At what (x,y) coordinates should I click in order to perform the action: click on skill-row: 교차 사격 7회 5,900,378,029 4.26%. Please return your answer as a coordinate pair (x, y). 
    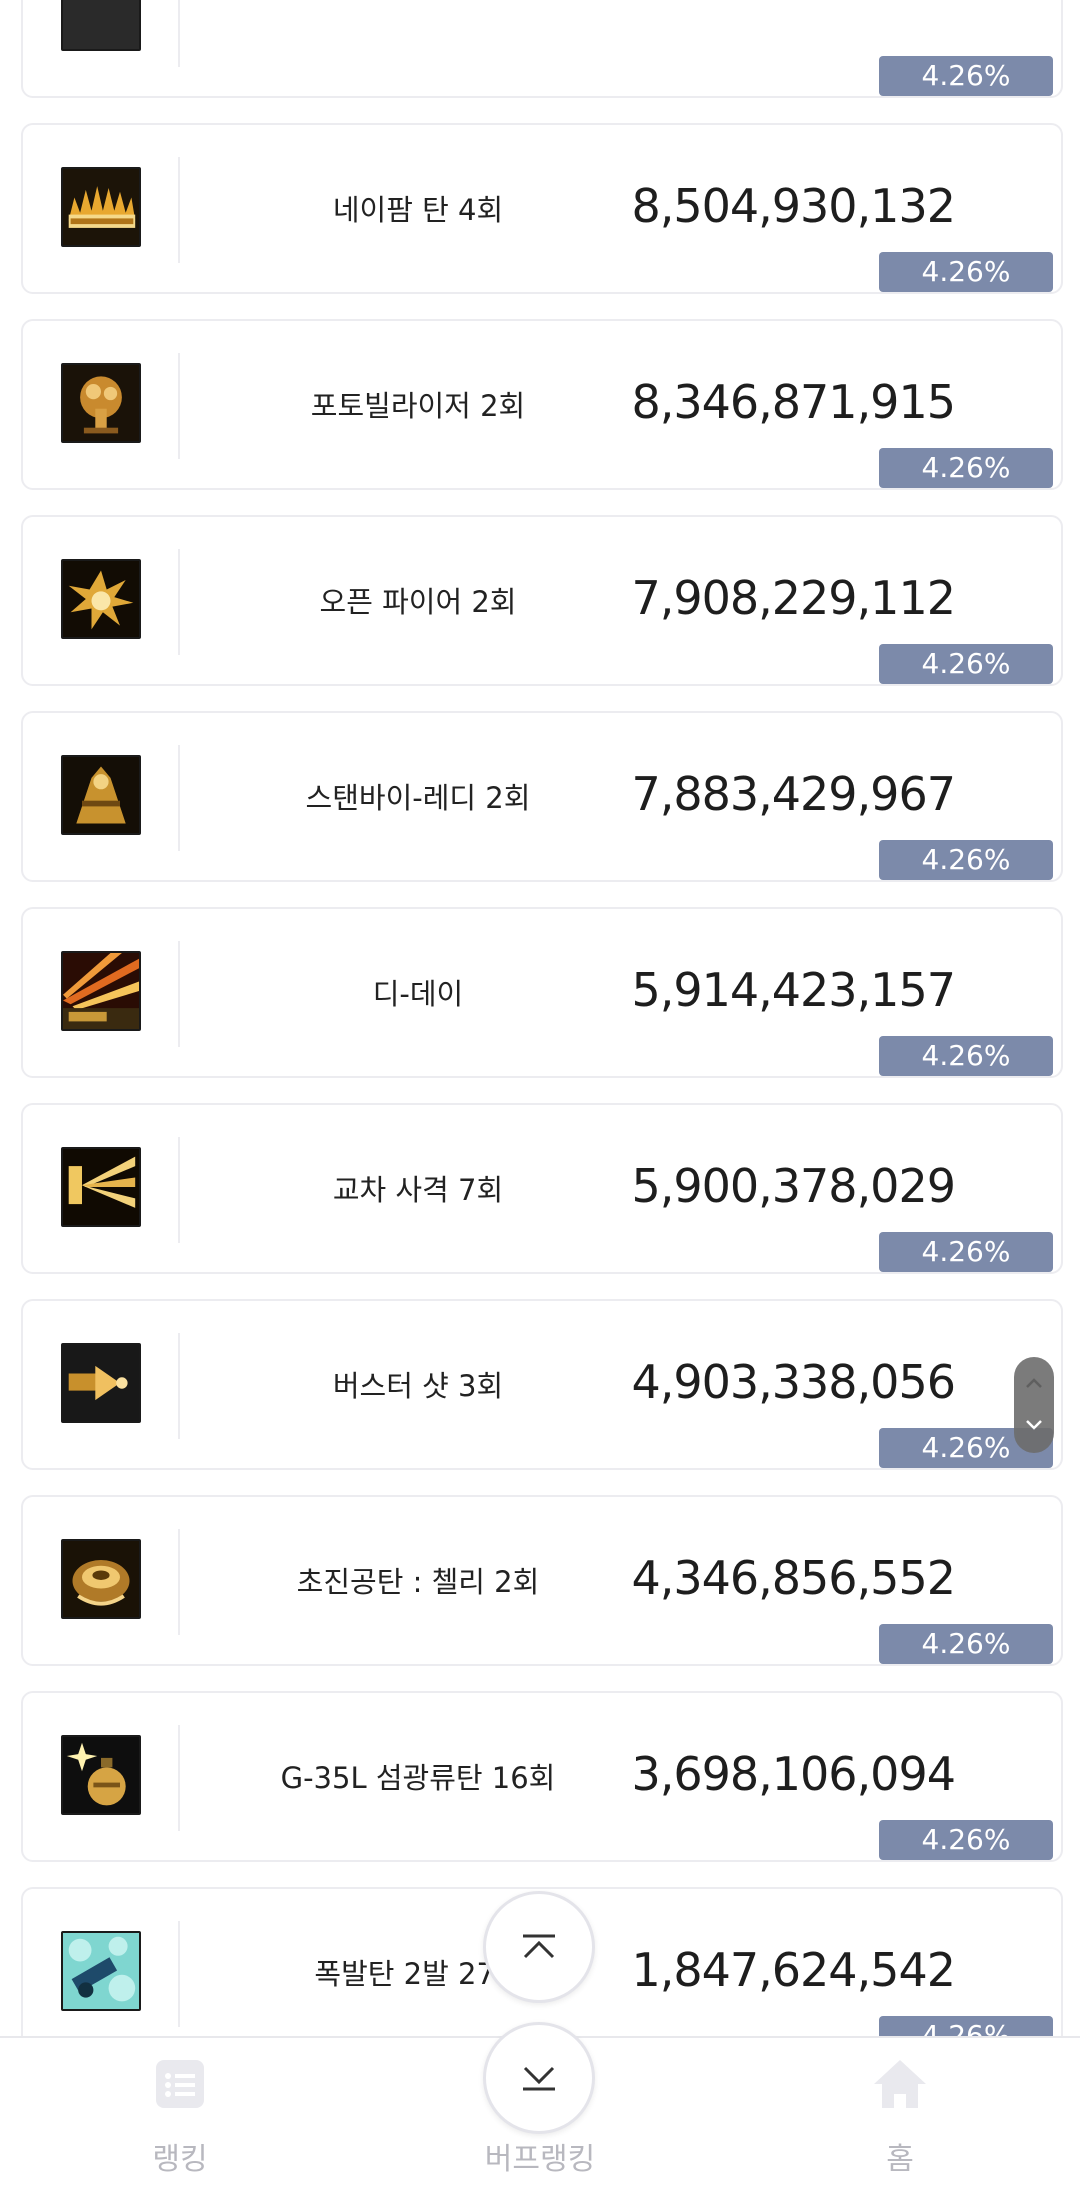
    Looking at the image, I should click on (542, 1188).